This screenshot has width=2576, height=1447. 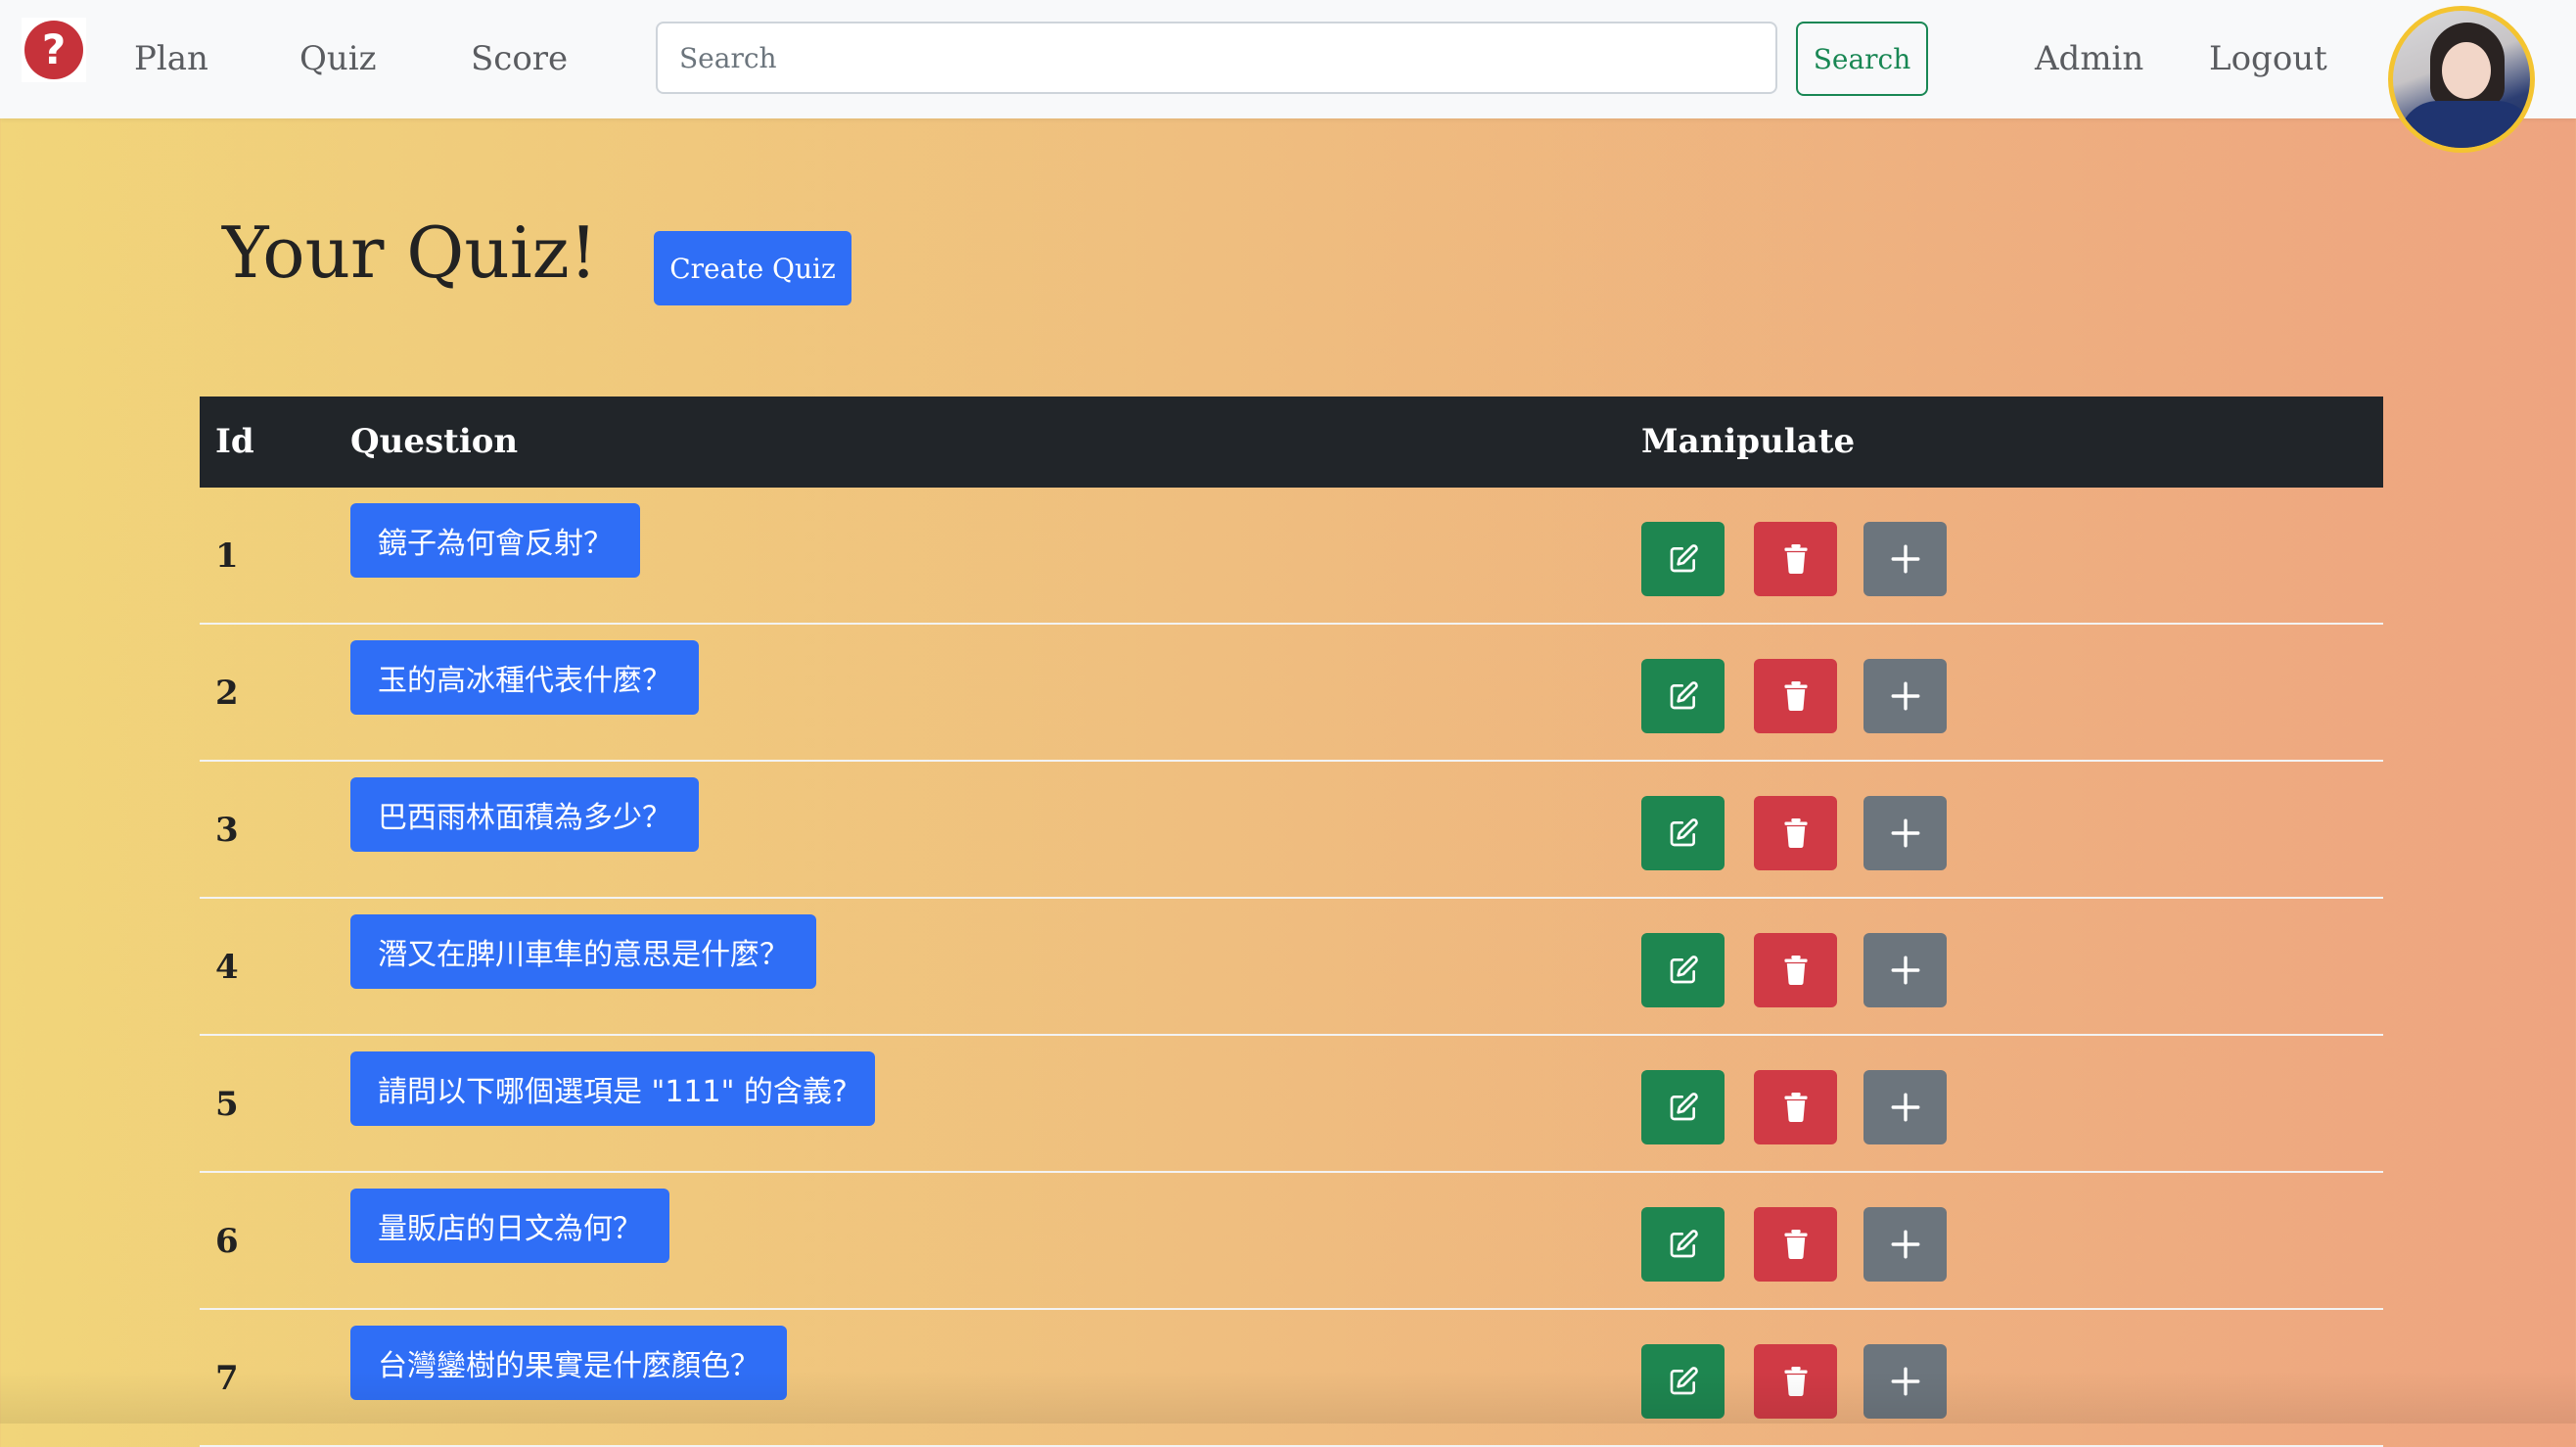 I want to click on table-header: Id Question Manipulate, so click(x=1292, y=443).